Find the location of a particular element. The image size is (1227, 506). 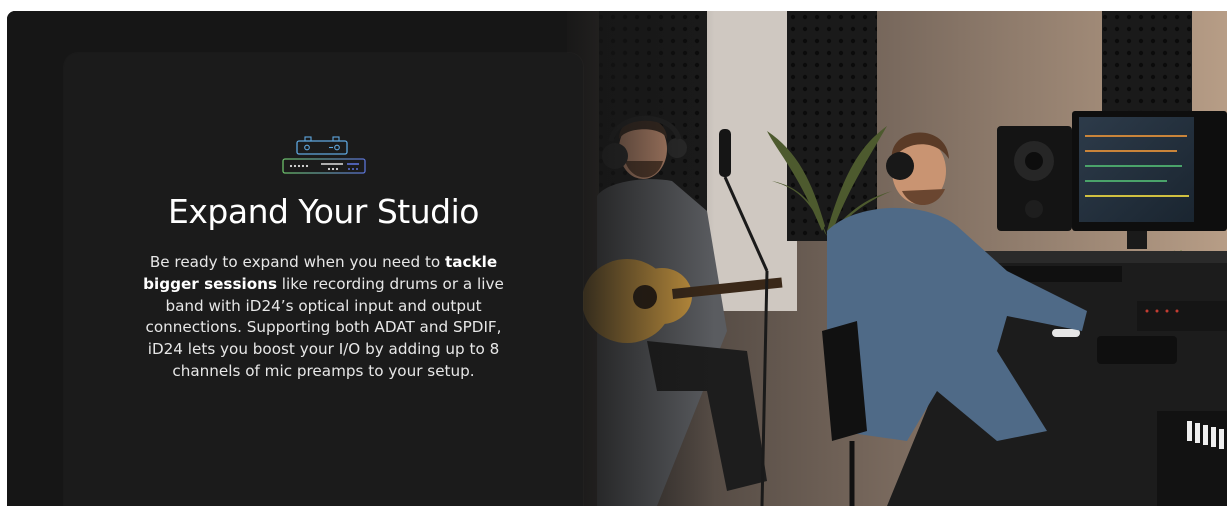

audio-interface-stack-icon is located at coordinates (324, 155).